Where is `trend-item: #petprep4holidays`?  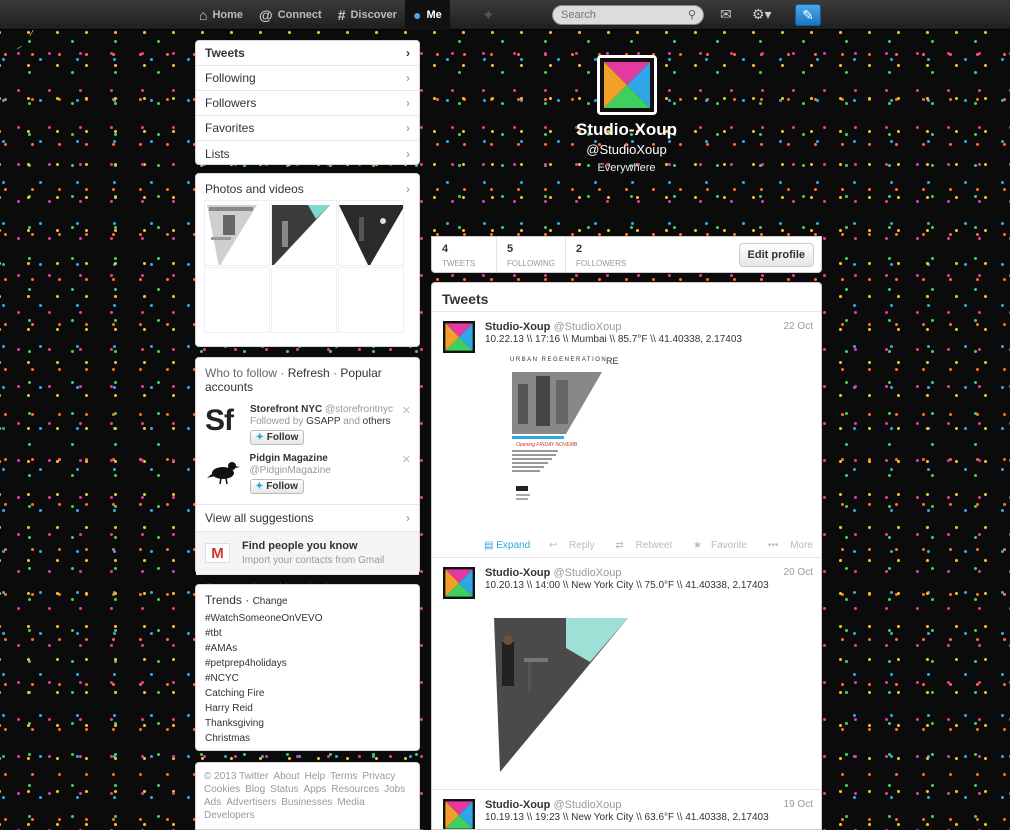 trend-item: #petprep4holidays is located at coordinates (307, 663).